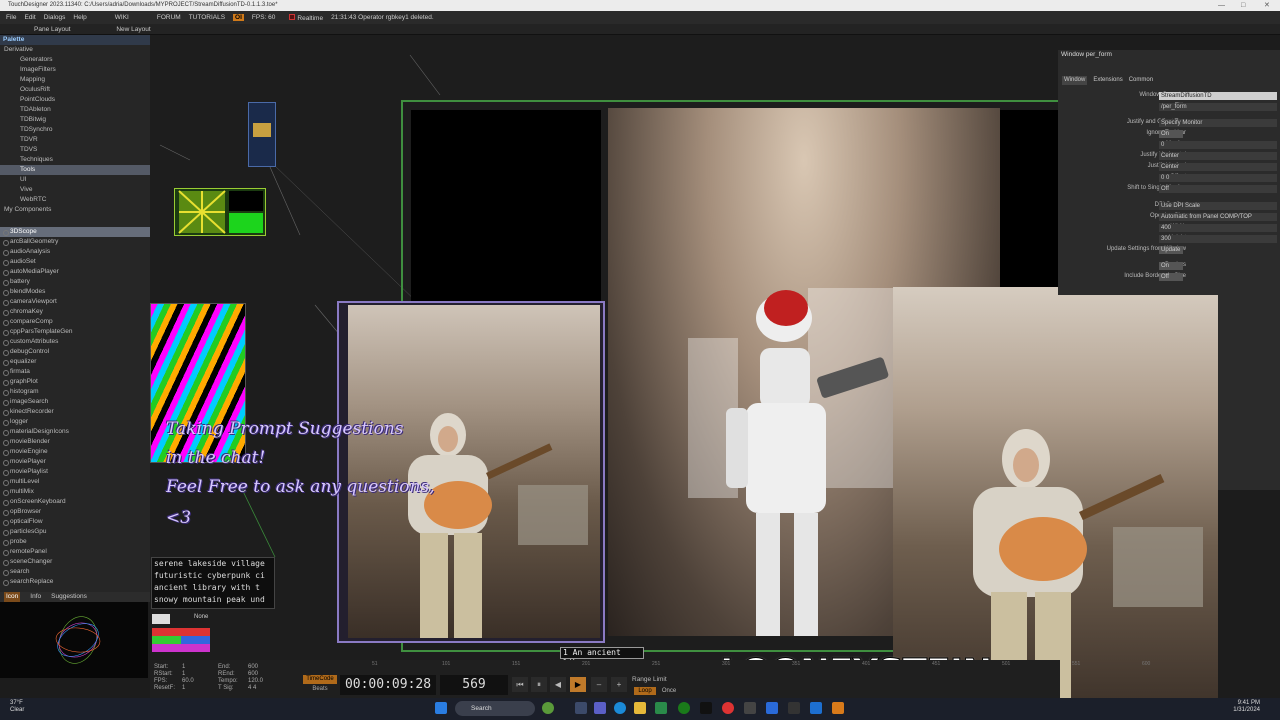  I want to click on palette-list-item: arcBallGeometry, so click(75, 242).